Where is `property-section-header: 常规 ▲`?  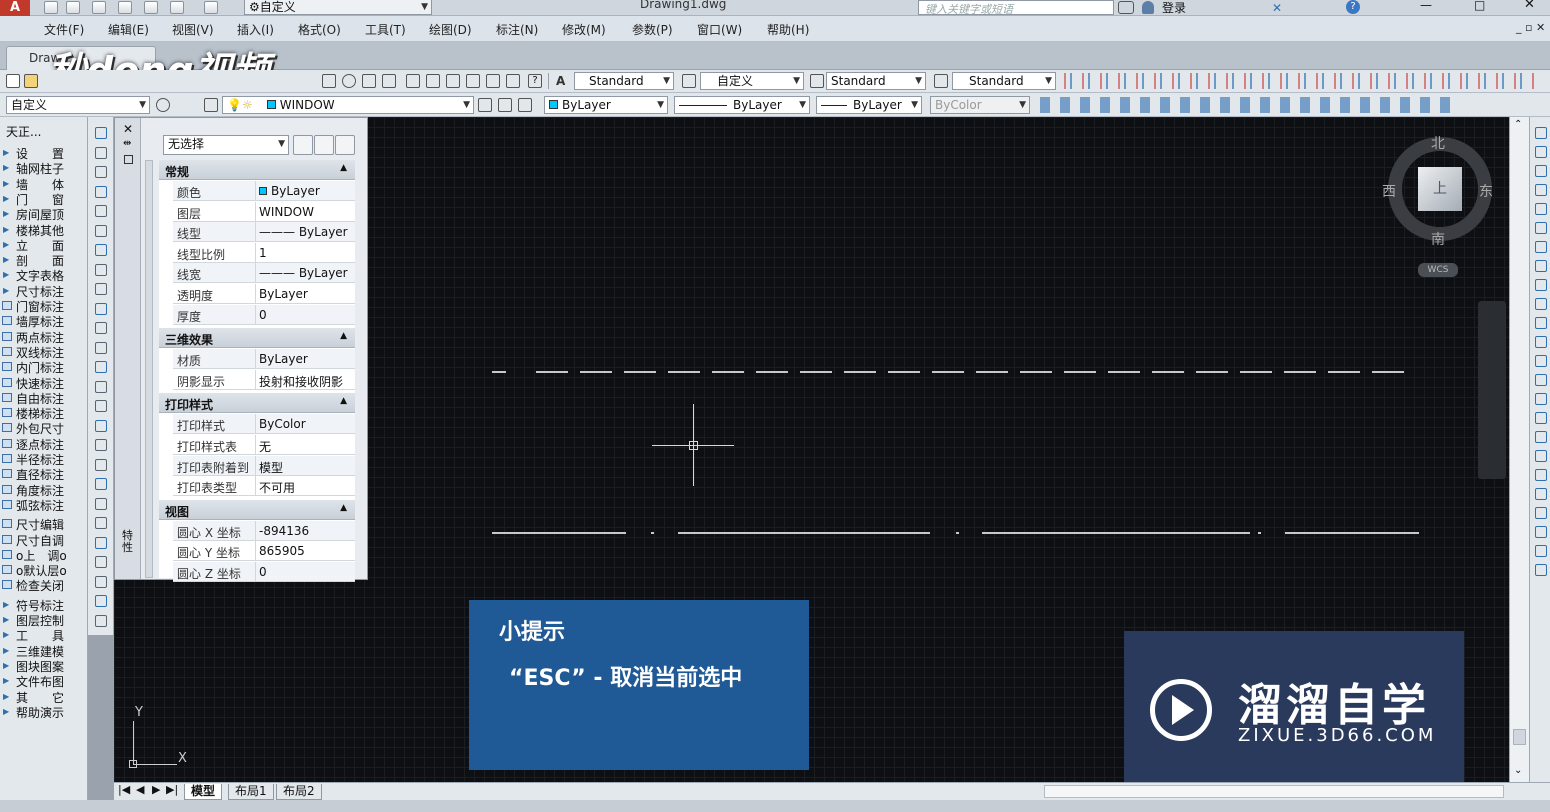
property-section-header: 常规 ▲ is located at coordinates (257, 170).